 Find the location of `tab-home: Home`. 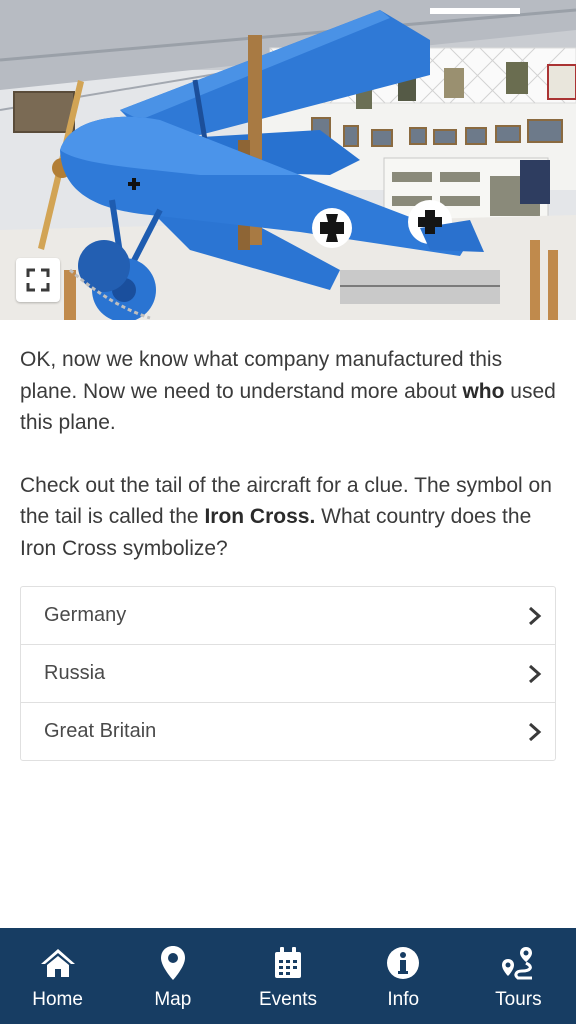

tab-home: Home is located at coordinates (57, 976).